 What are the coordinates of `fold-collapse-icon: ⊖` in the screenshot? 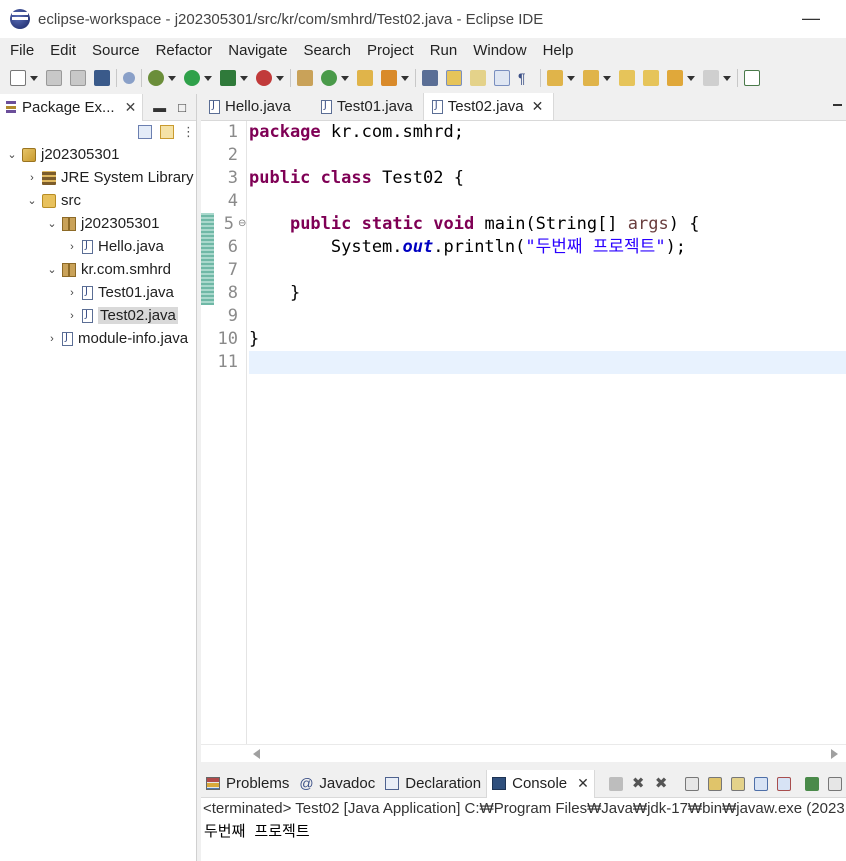 It's located at (242, 223).